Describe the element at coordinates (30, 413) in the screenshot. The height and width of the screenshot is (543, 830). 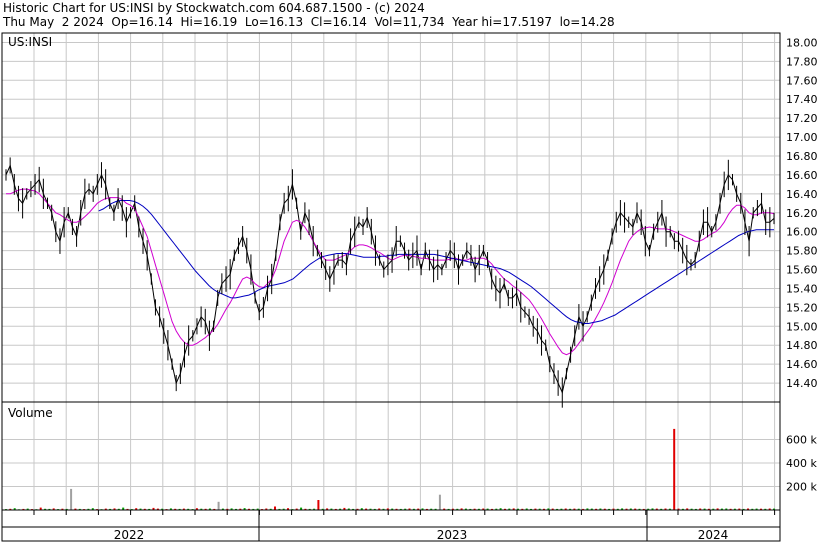
I see `volume-panel-label: Volume` at that location.